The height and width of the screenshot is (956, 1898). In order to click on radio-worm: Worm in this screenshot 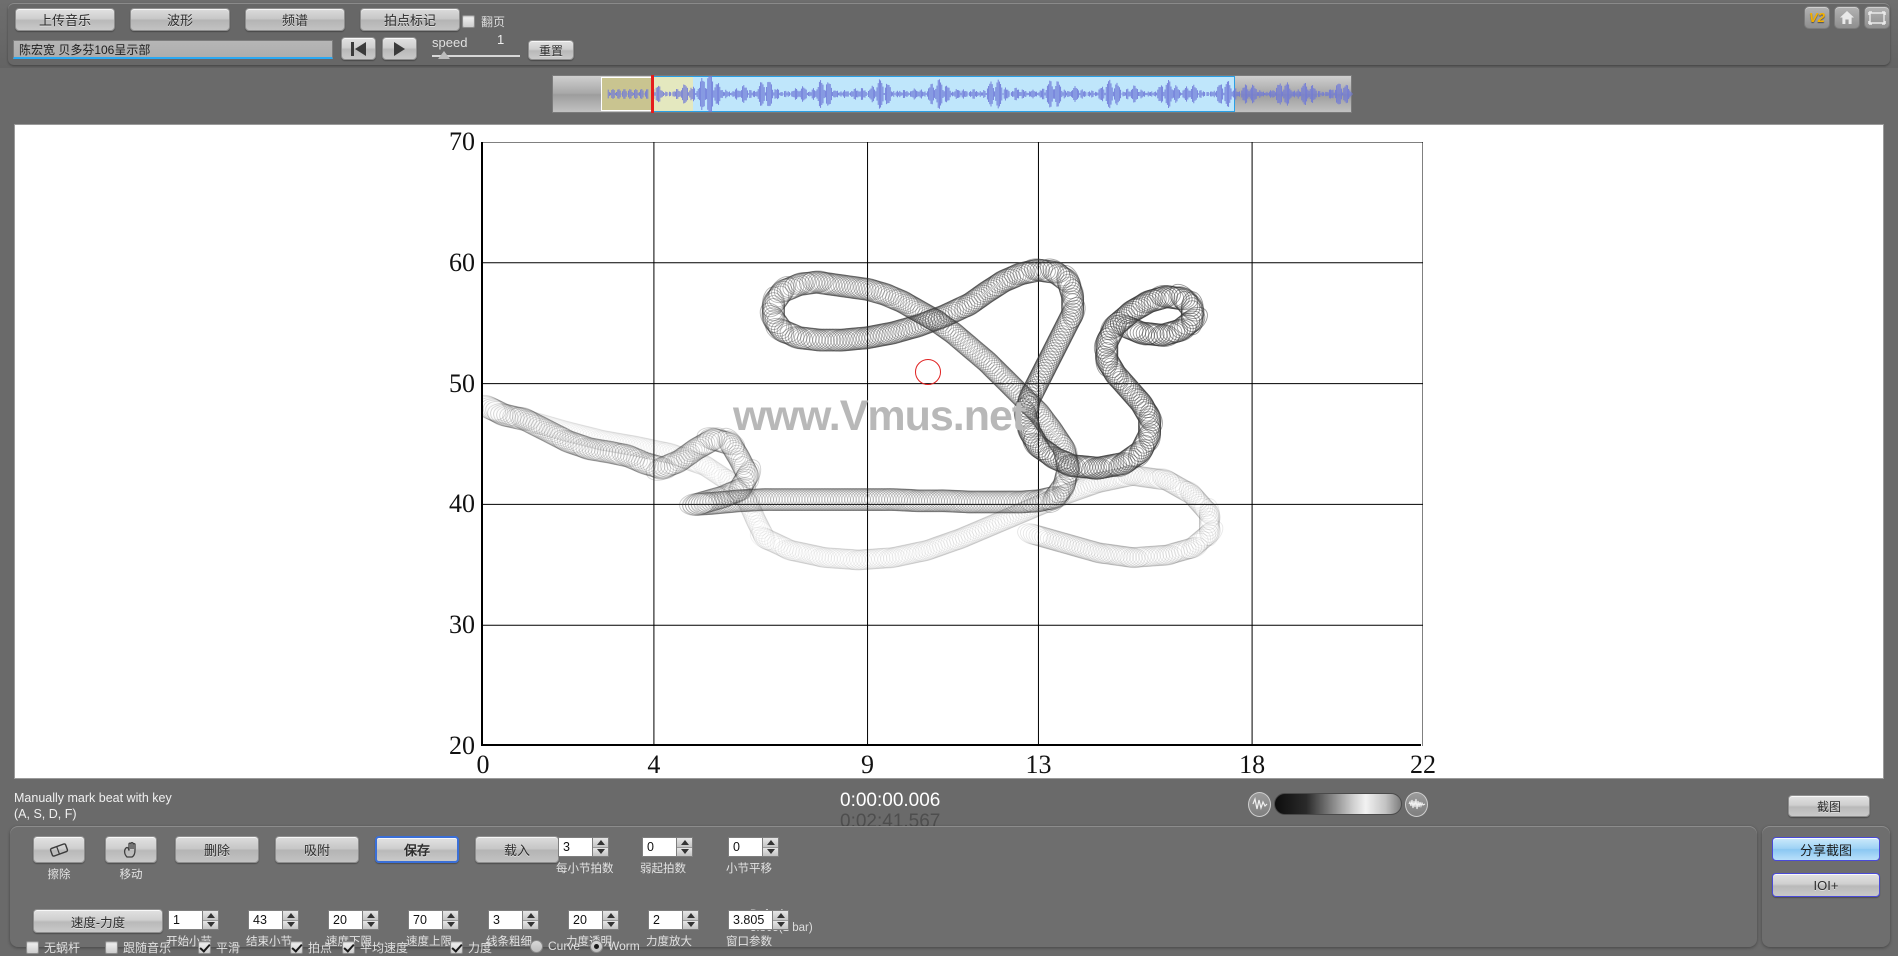, I will do `click(615, 946)`.